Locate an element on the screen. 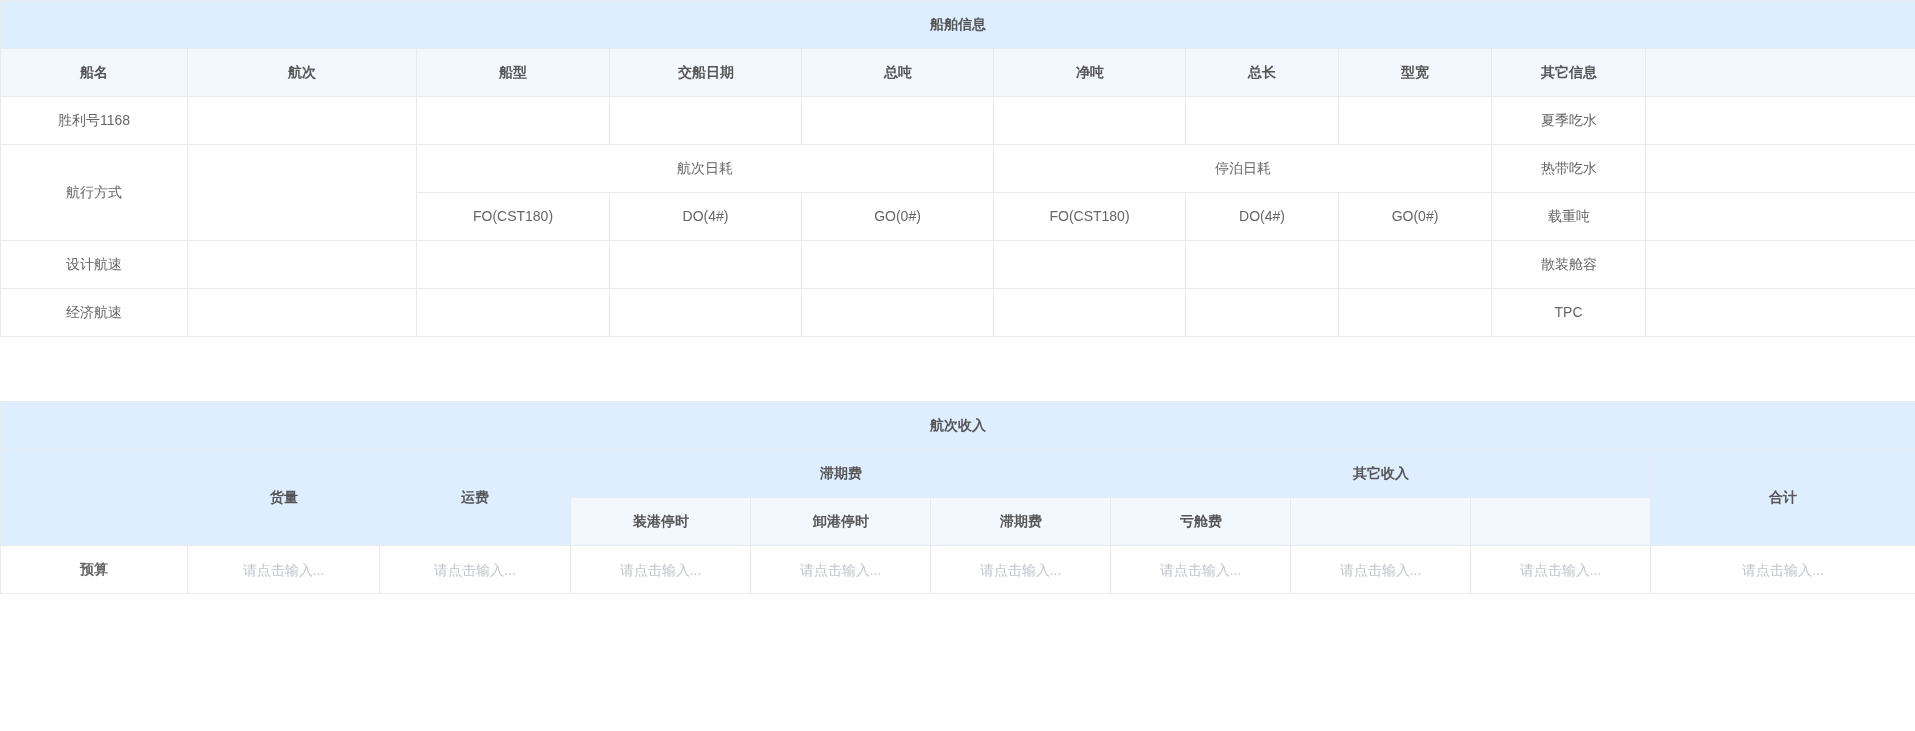  column-header: 船型 is located at coordinates (513, 72).